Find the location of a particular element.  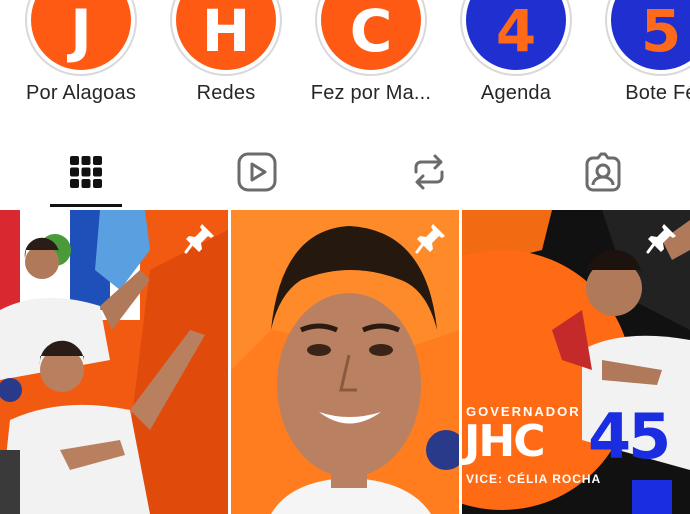

highlight-por-alagoas: J Por Alagoas is located at coordinates (81, 52).